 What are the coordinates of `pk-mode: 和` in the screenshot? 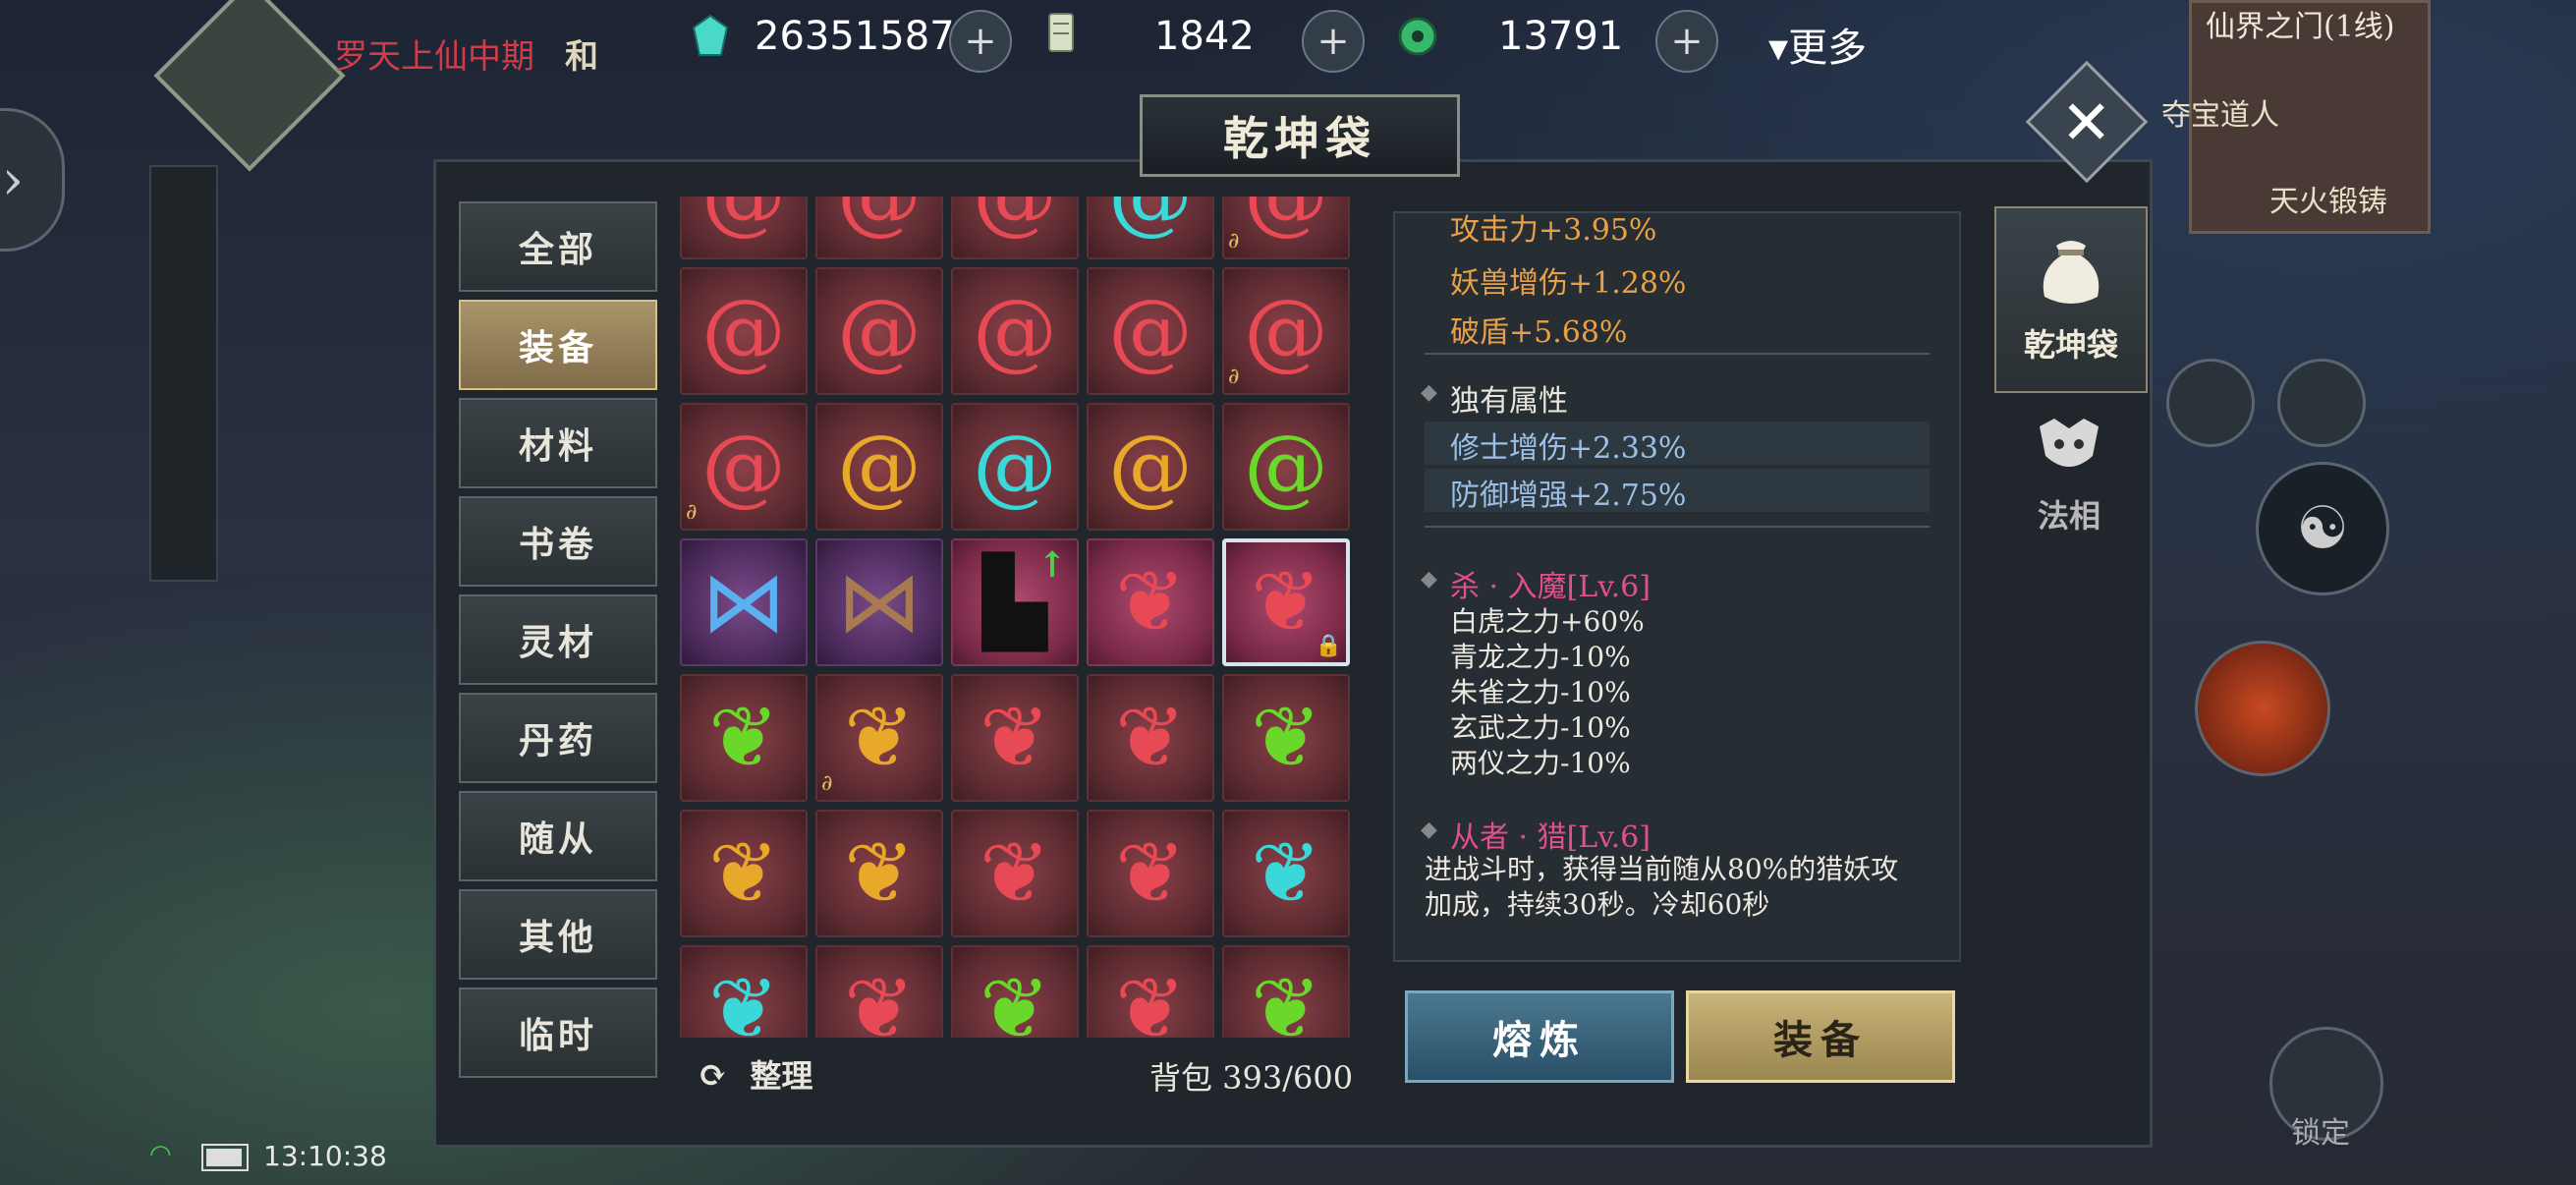 It's located at (581, 54).